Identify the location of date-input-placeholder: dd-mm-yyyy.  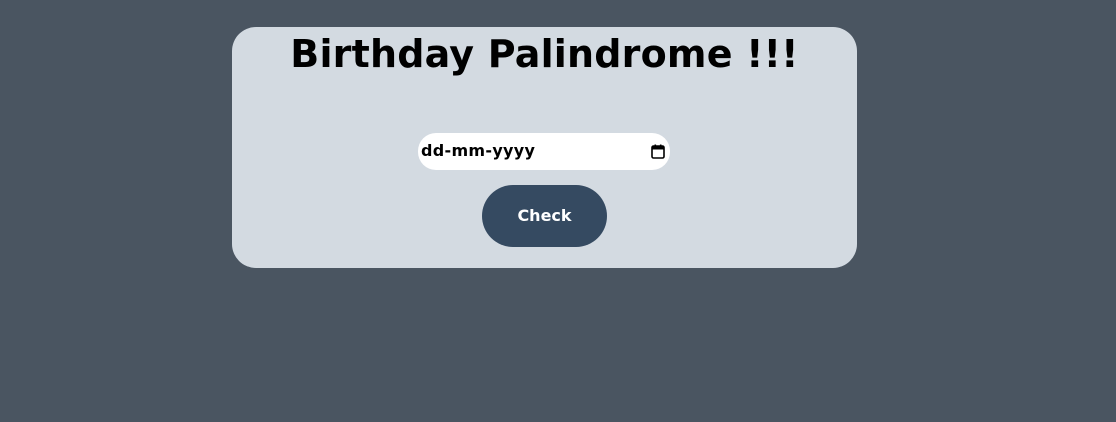
(478, 150).